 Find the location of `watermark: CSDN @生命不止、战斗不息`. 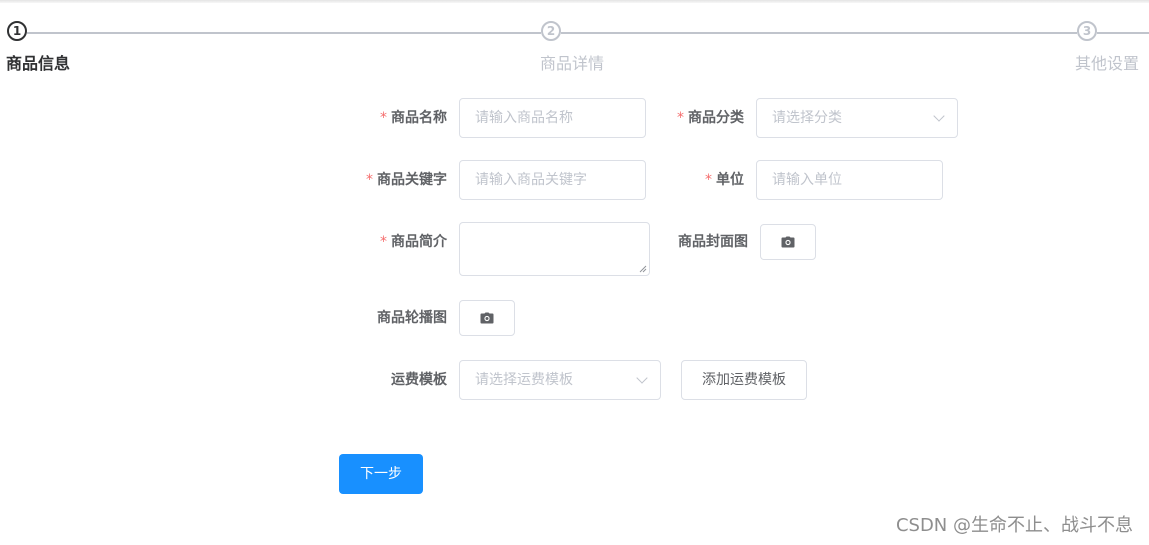

watermark: CSDN @生命不止、战斗不息 is located at coordinates (1014, 525).